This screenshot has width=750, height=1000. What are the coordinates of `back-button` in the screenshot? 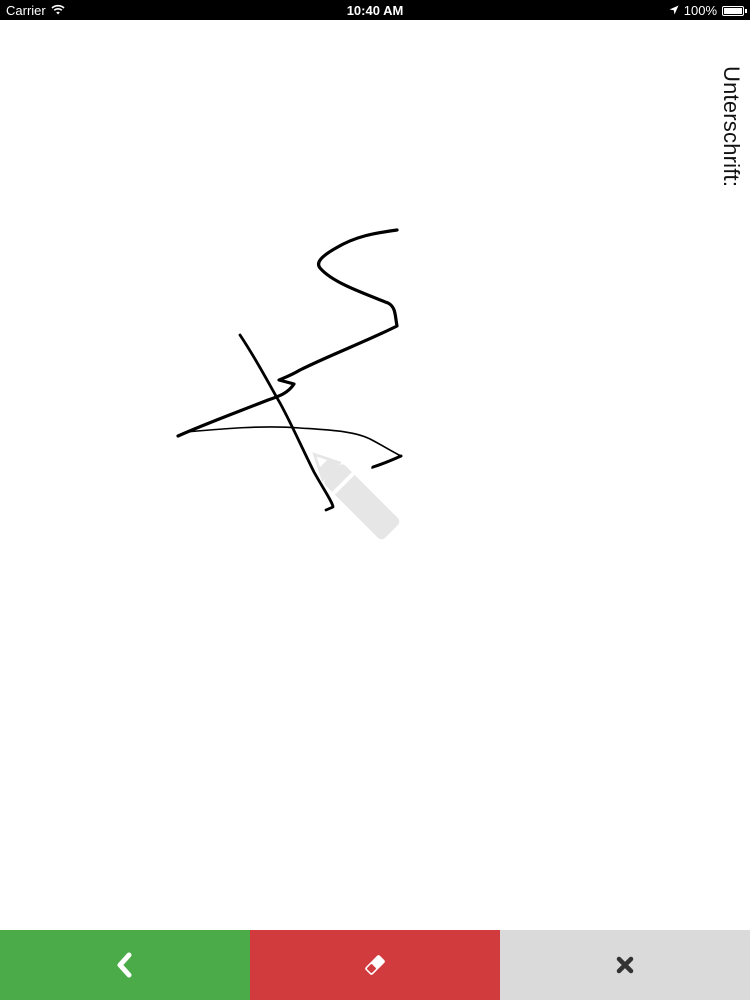 It's located at (125, 965).